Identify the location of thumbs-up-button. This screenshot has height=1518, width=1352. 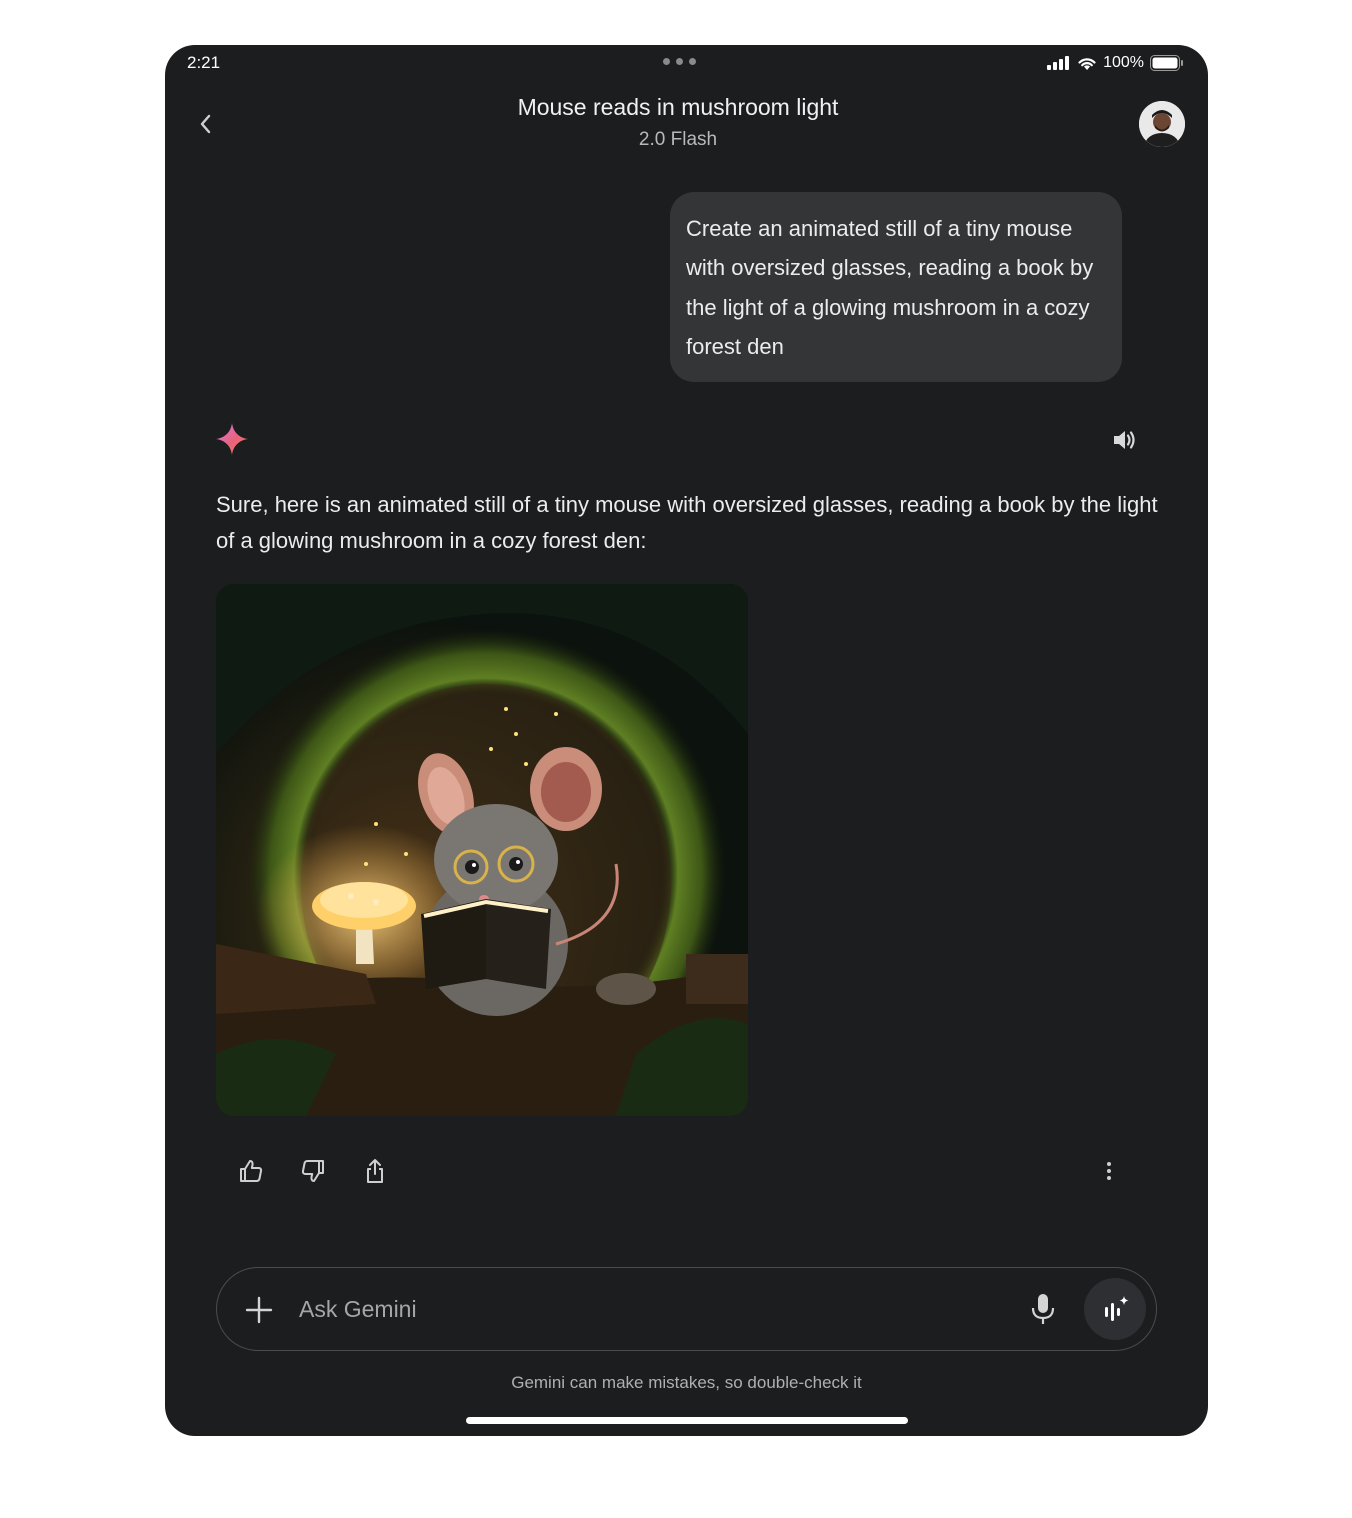
(251, 1171).